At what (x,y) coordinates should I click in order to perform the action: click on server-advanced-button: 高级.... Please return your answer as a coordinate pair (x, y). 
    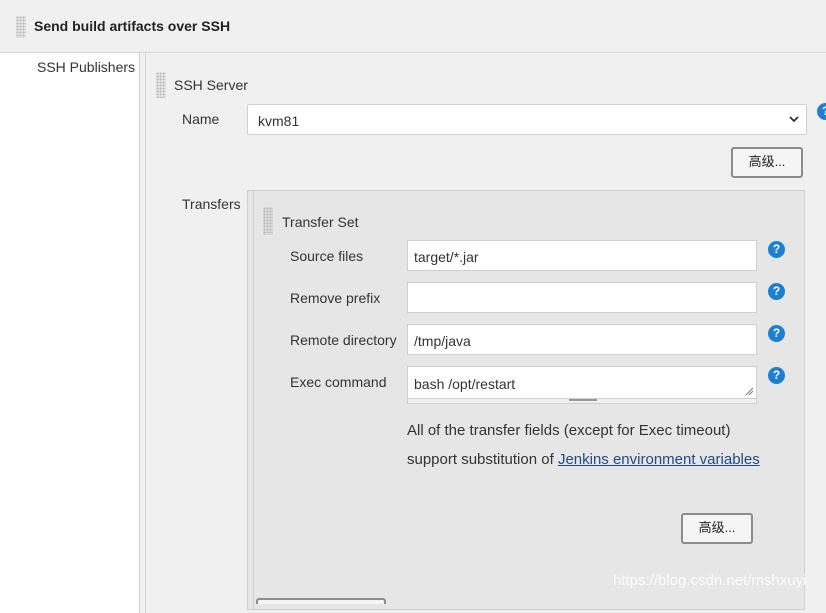
    Looking at the image, I should click on (767, 162).